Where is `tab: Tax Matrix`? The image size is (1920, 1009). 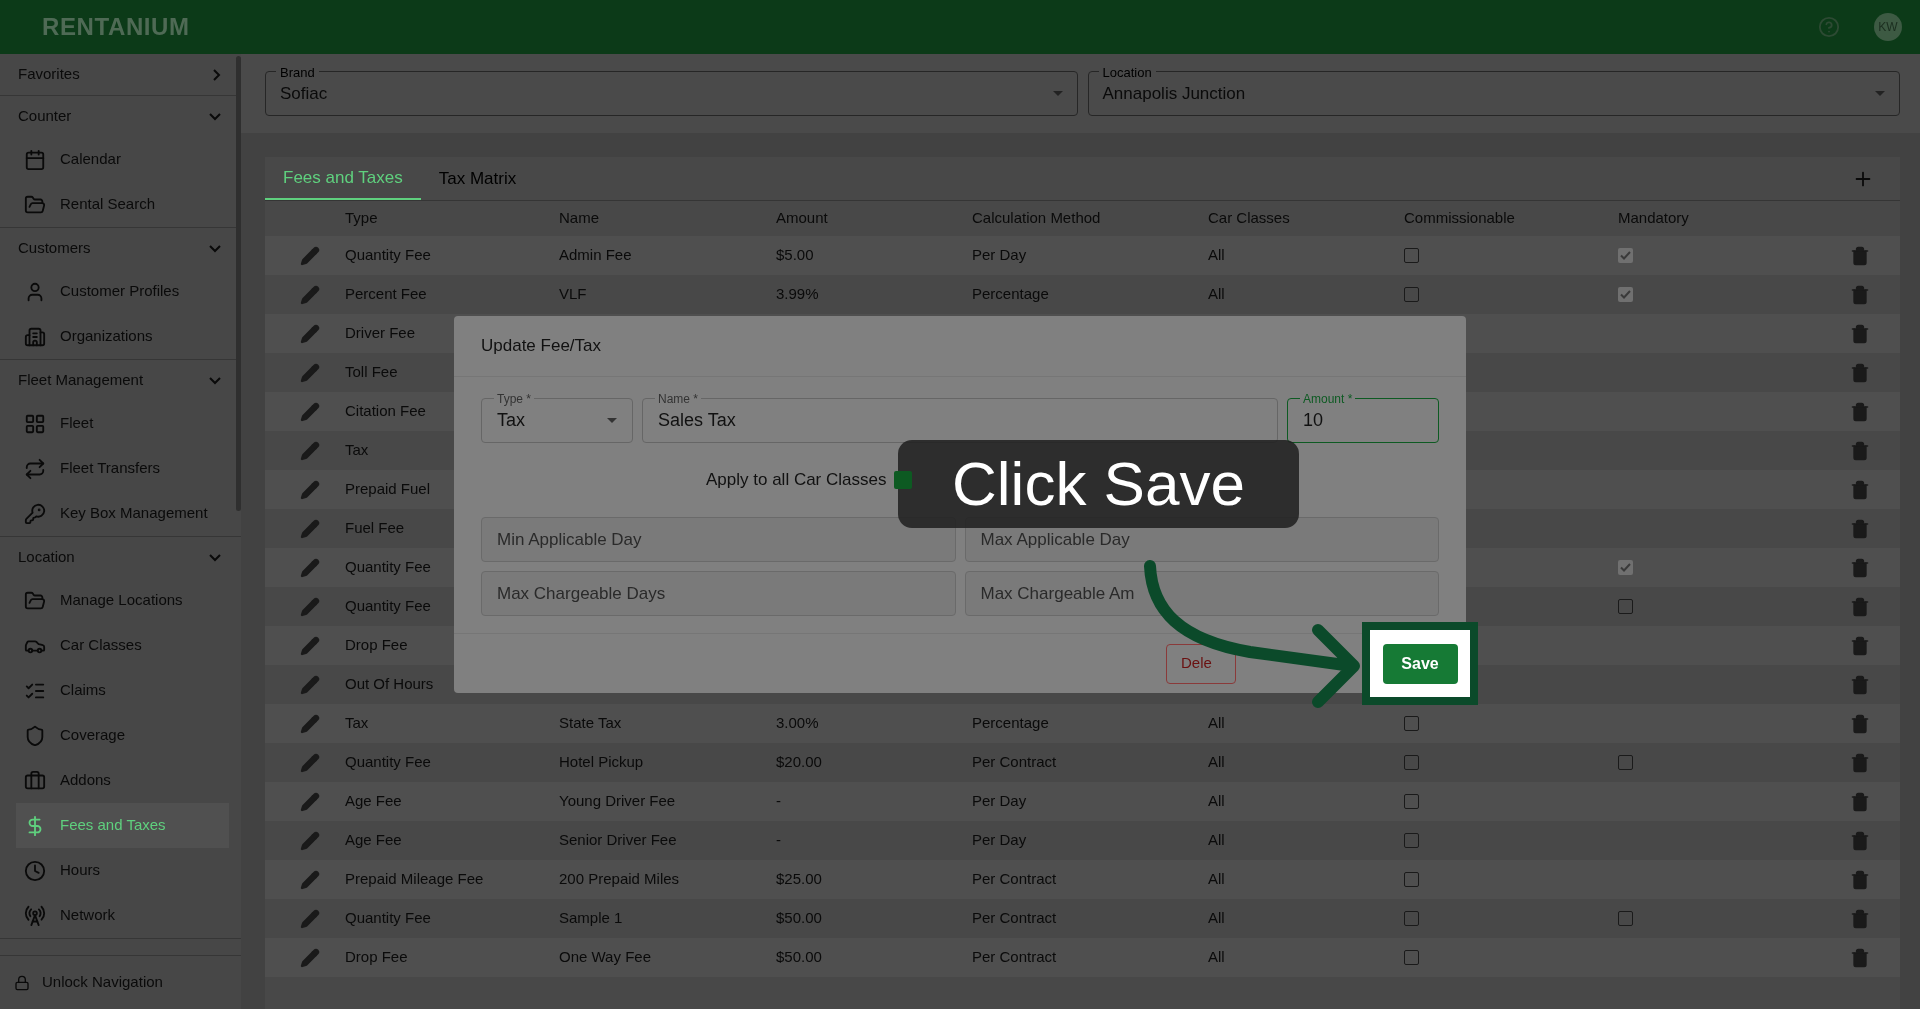 tab: Tax Matrix is located at coordinates (477, 179).